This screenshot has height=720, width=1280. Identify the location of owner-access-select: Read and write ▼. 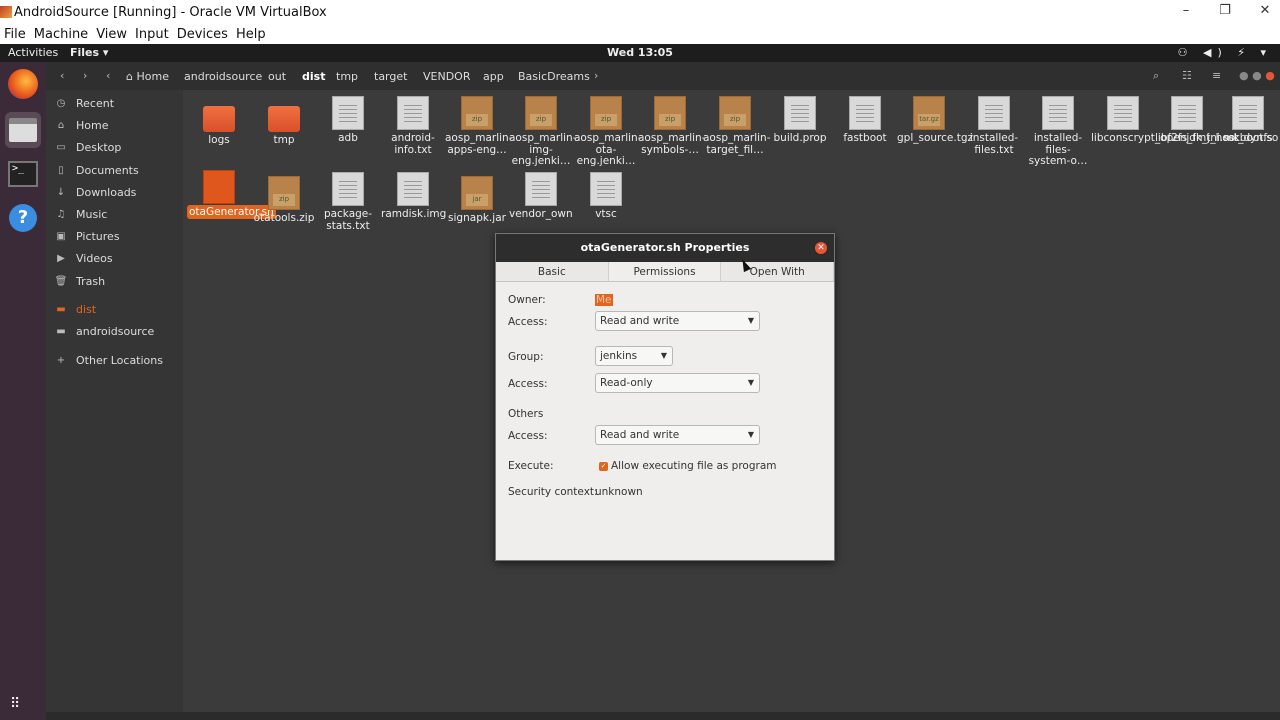
(677, 321).